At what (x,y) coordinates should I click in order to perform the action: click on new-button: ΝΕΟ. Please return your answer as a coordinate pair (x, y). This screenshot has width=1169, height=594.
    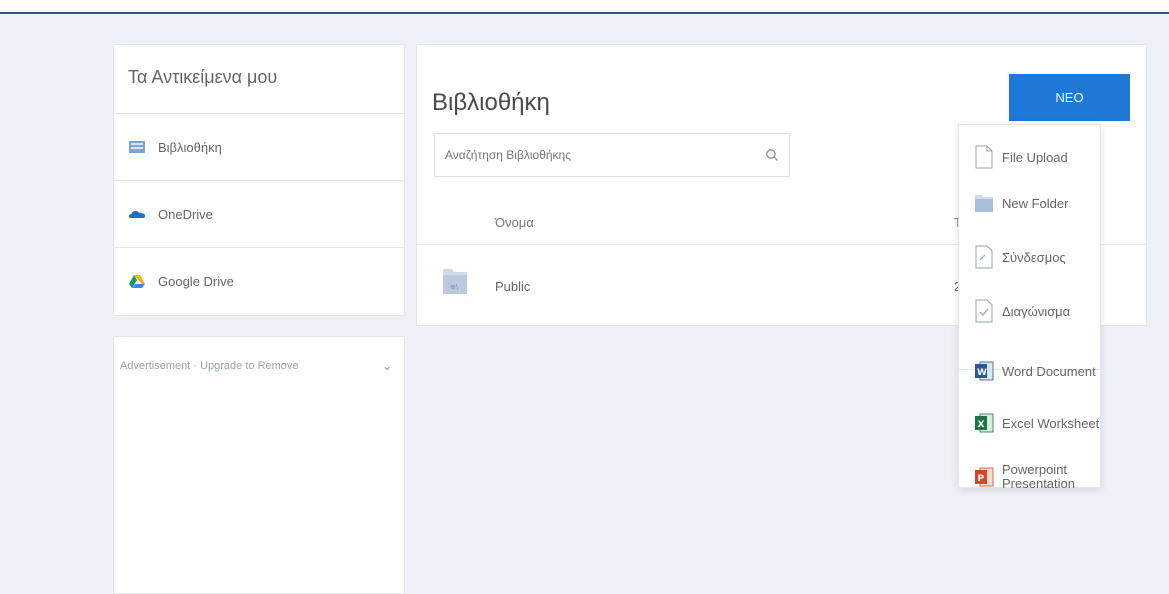
    Looking at the image, I should click on (1069, 97).